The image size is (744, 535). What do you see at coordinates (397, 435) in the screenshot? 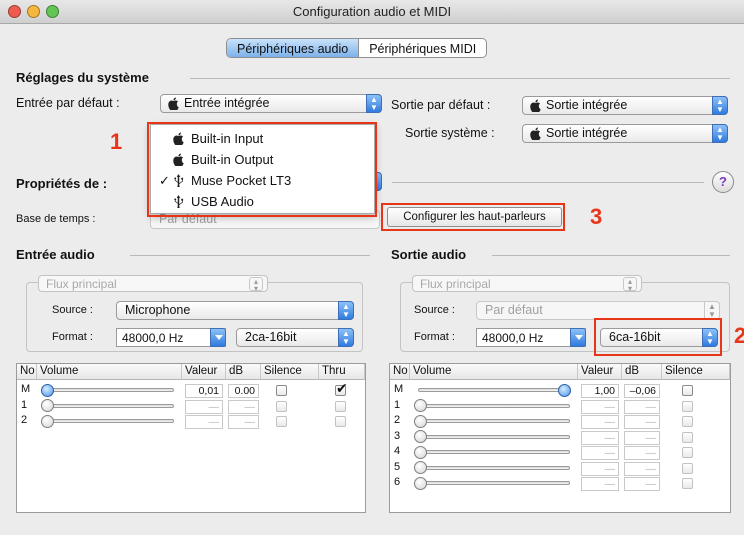
I see `channel-number: 3` at bounding box center [397, 435].